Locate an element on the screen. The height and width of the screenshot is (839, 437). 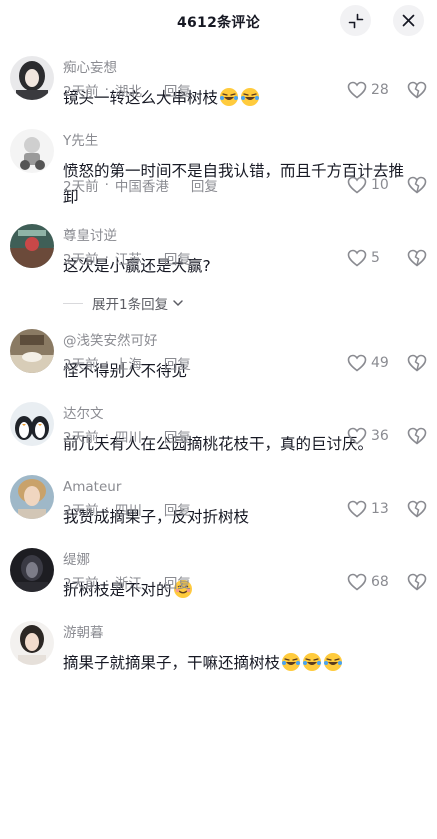
comment-item: 达尔文 前几天有人在公园摘桃花枝干，真的巨讨厌。 2天前 · 四川 回复 36 is located at coordinates (218, 427).